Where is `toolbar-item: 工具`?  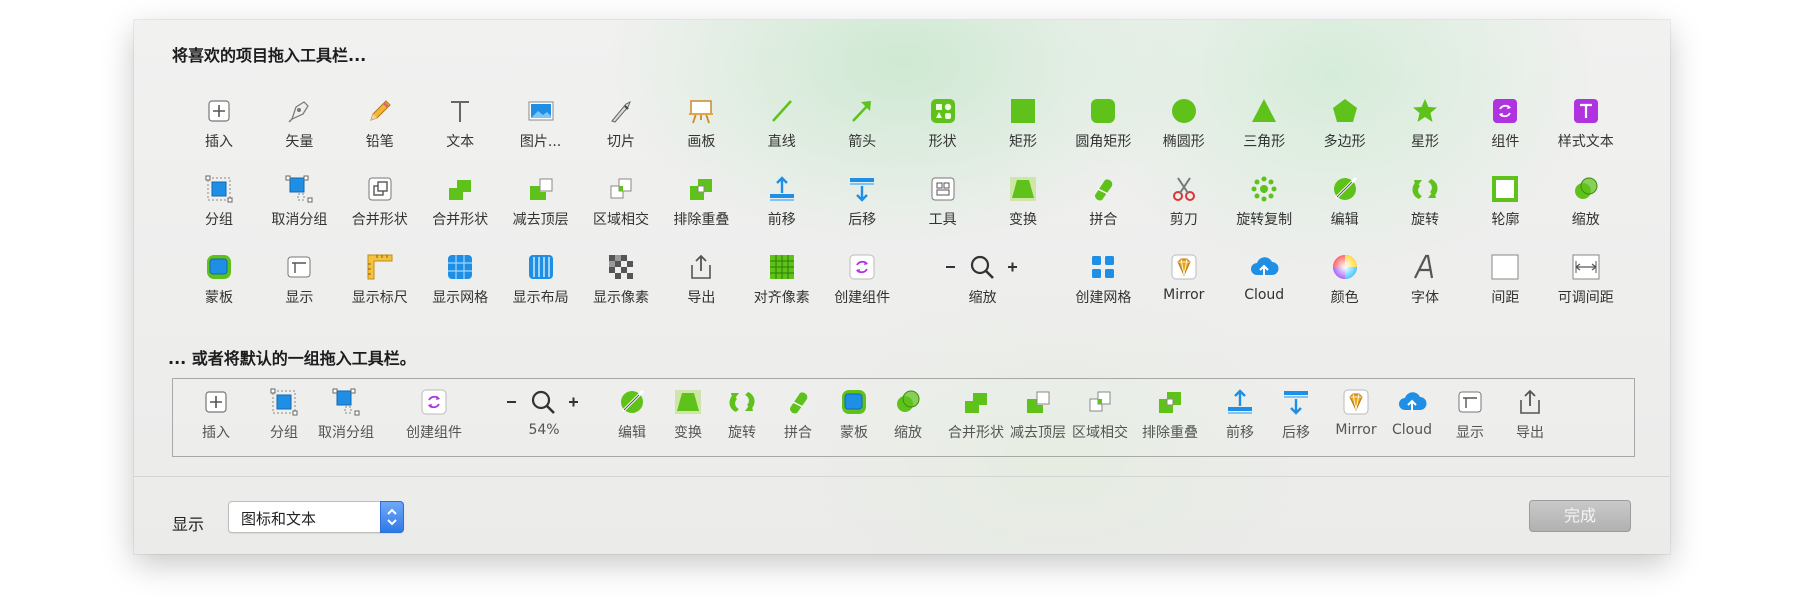
toolbar-item: 工具 is located at coordinates (943, 205).